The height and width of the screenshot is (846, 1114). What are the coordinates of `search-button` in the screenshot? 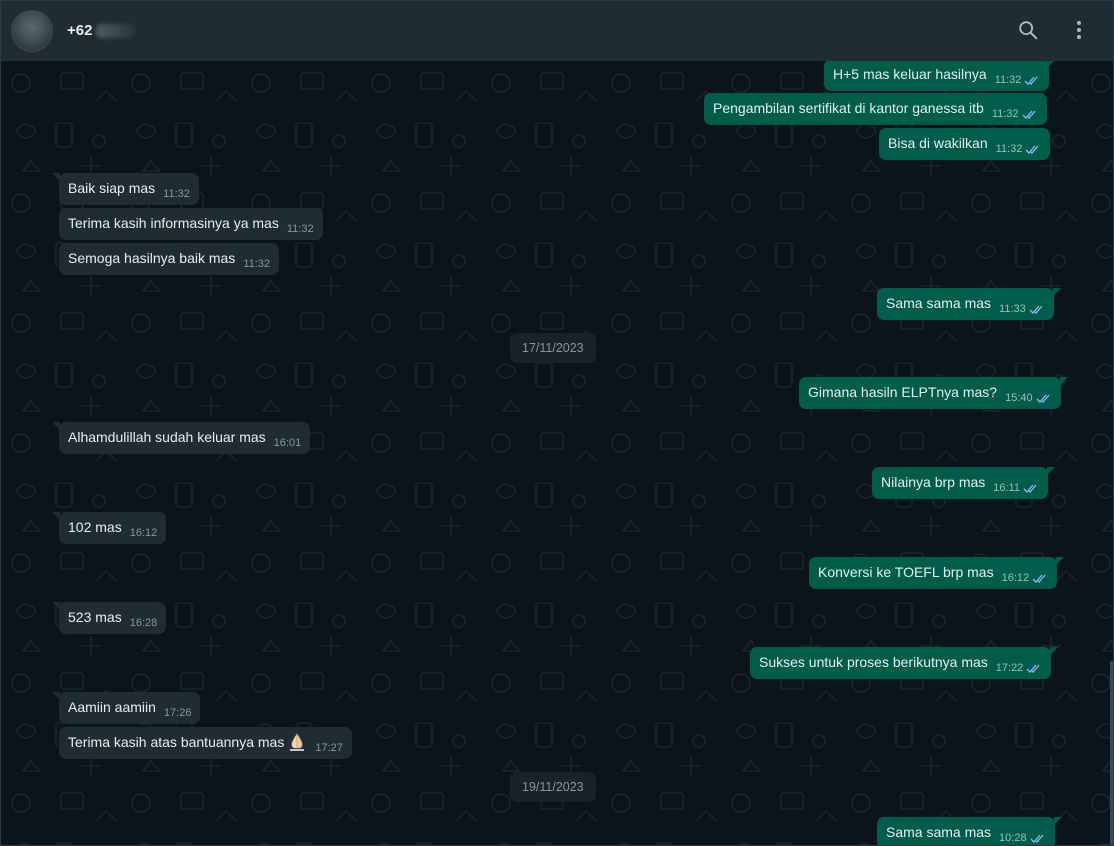 It's located at (1028, 30).